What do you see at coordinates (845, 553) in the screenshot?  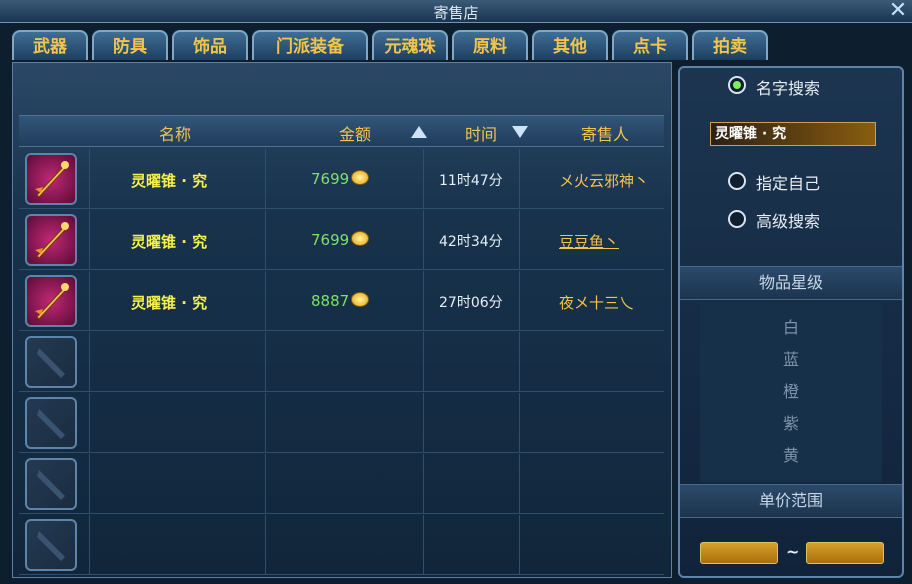 I see `price-max-input` at bounding box center [845, 553].